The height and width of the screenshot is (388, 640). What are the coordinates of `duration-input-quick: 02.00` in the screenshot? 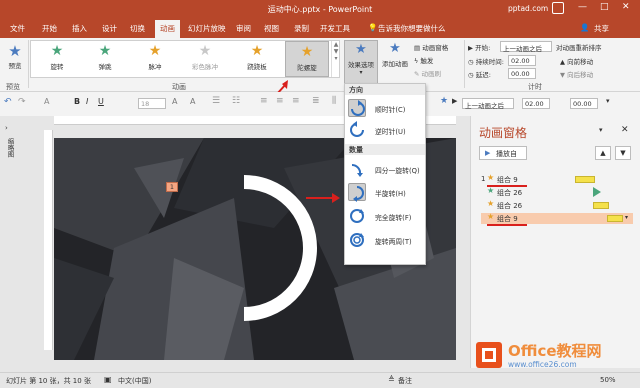 It's located at (536, 103).